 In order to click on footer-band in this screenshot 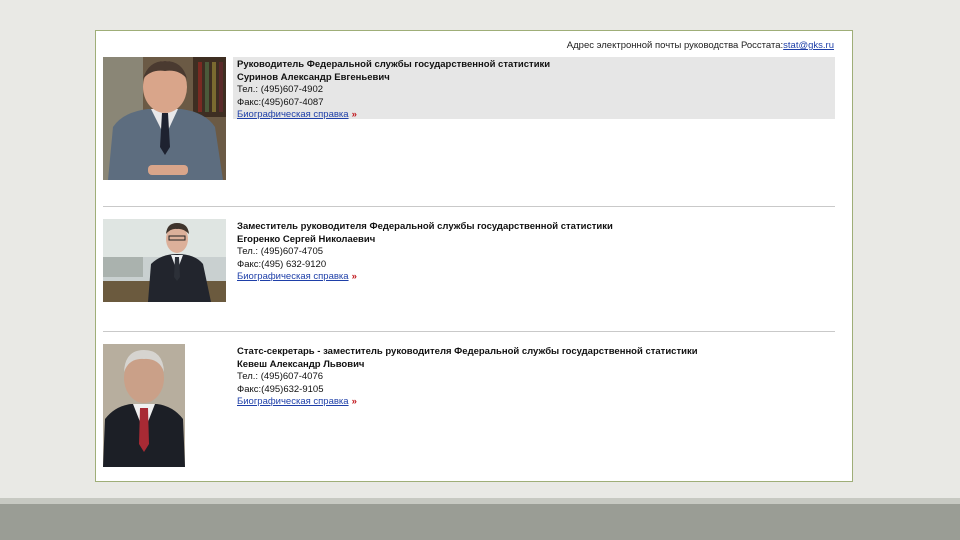, I will do `click(480, 522)`.